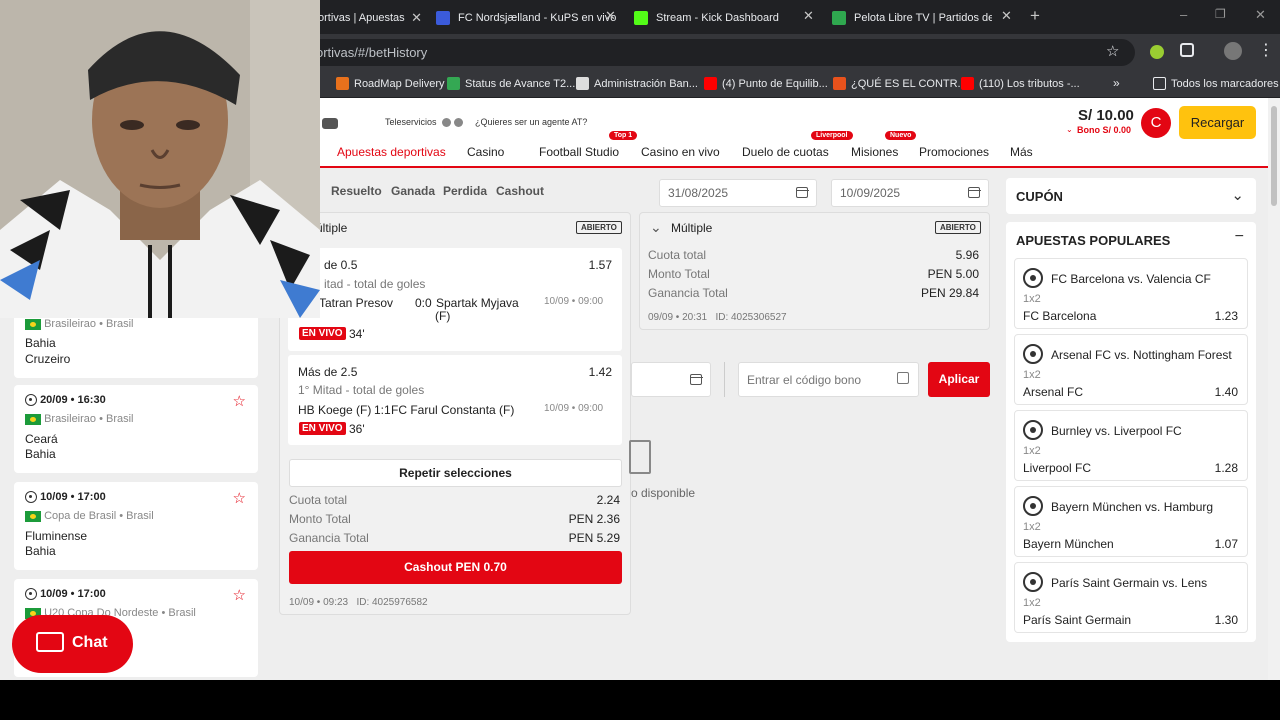 This screenshot has width=1280, height=720. Describe the element at coordinates (608, 500) in the screenshot. I see `total-odds: 2.24` at that location.